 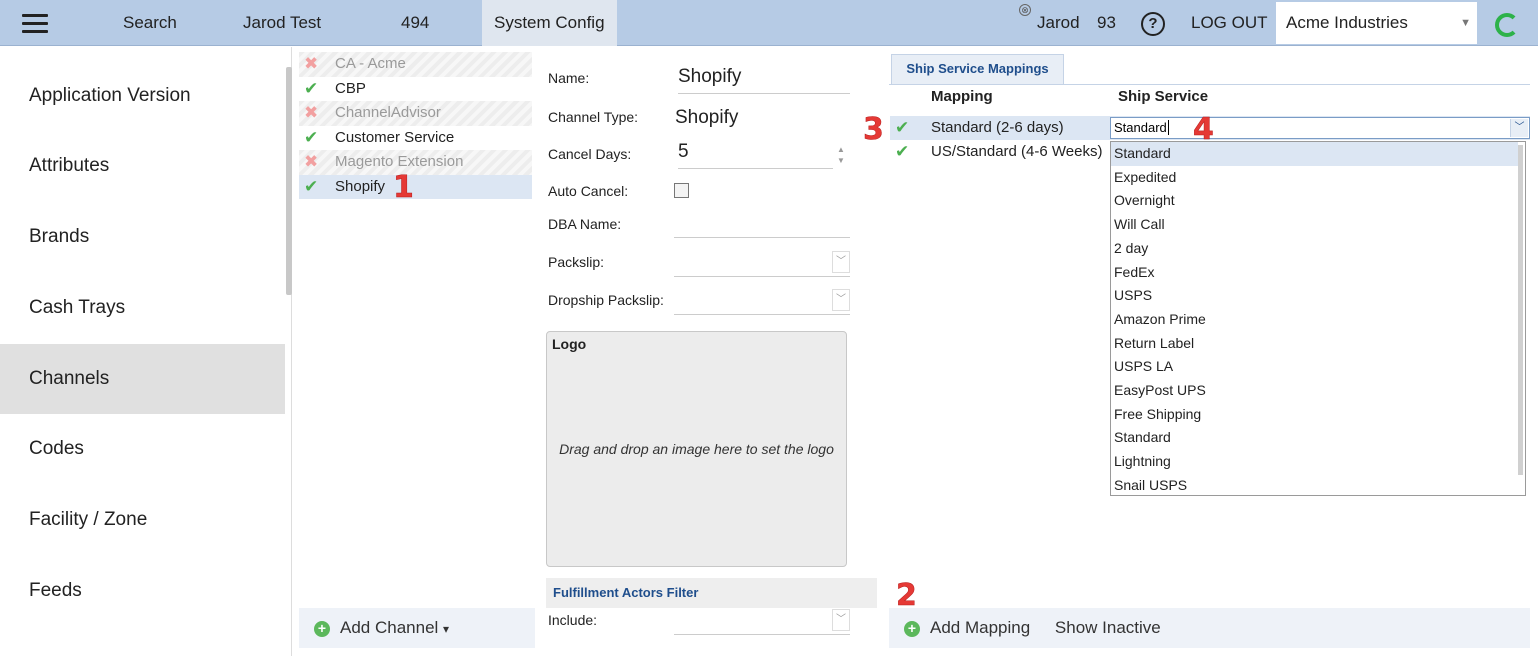 What do you see at coordinates (360, 186) in the screenshot?
I see `channel-name: Shopify` at bounding box center [360, 186].